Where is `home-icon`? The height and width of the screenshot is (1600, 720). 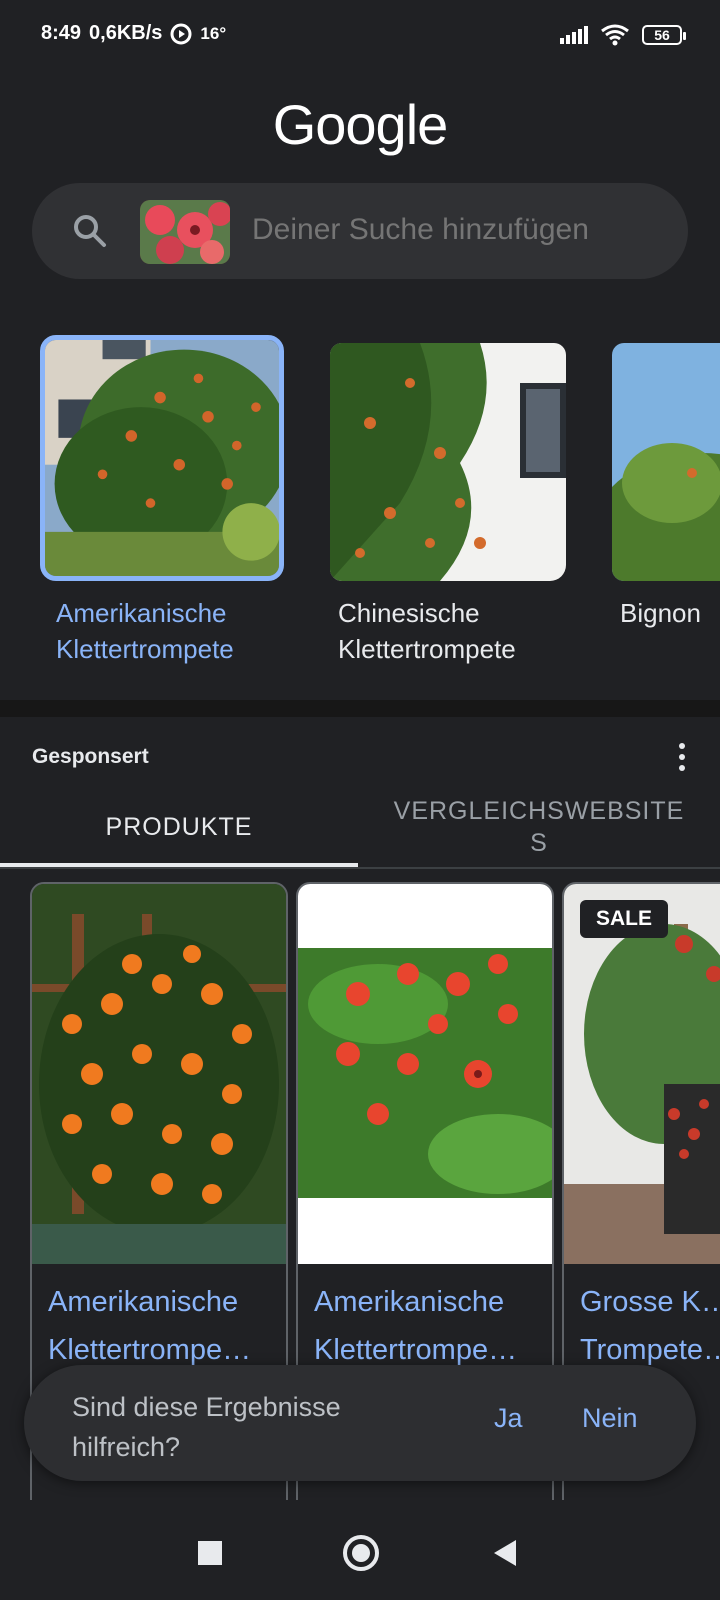 home-icon is located at coordinates (361, 1553).